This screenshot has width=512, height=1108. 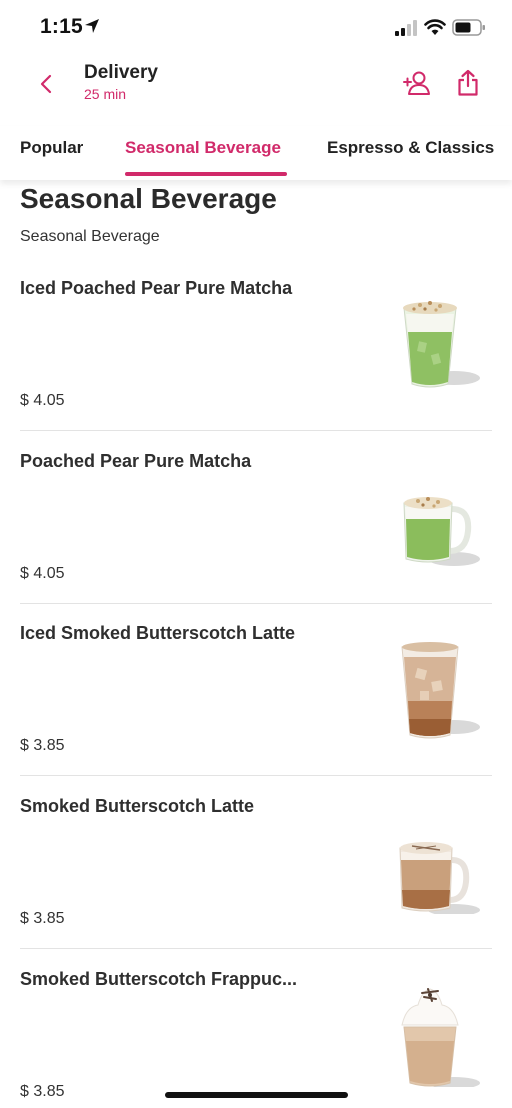 What do you see at coordinates (203, 148) in the screenshot?
I see `tab-seasonal-beverage: Seasonal Beverage` at bounding box center [203, 148].